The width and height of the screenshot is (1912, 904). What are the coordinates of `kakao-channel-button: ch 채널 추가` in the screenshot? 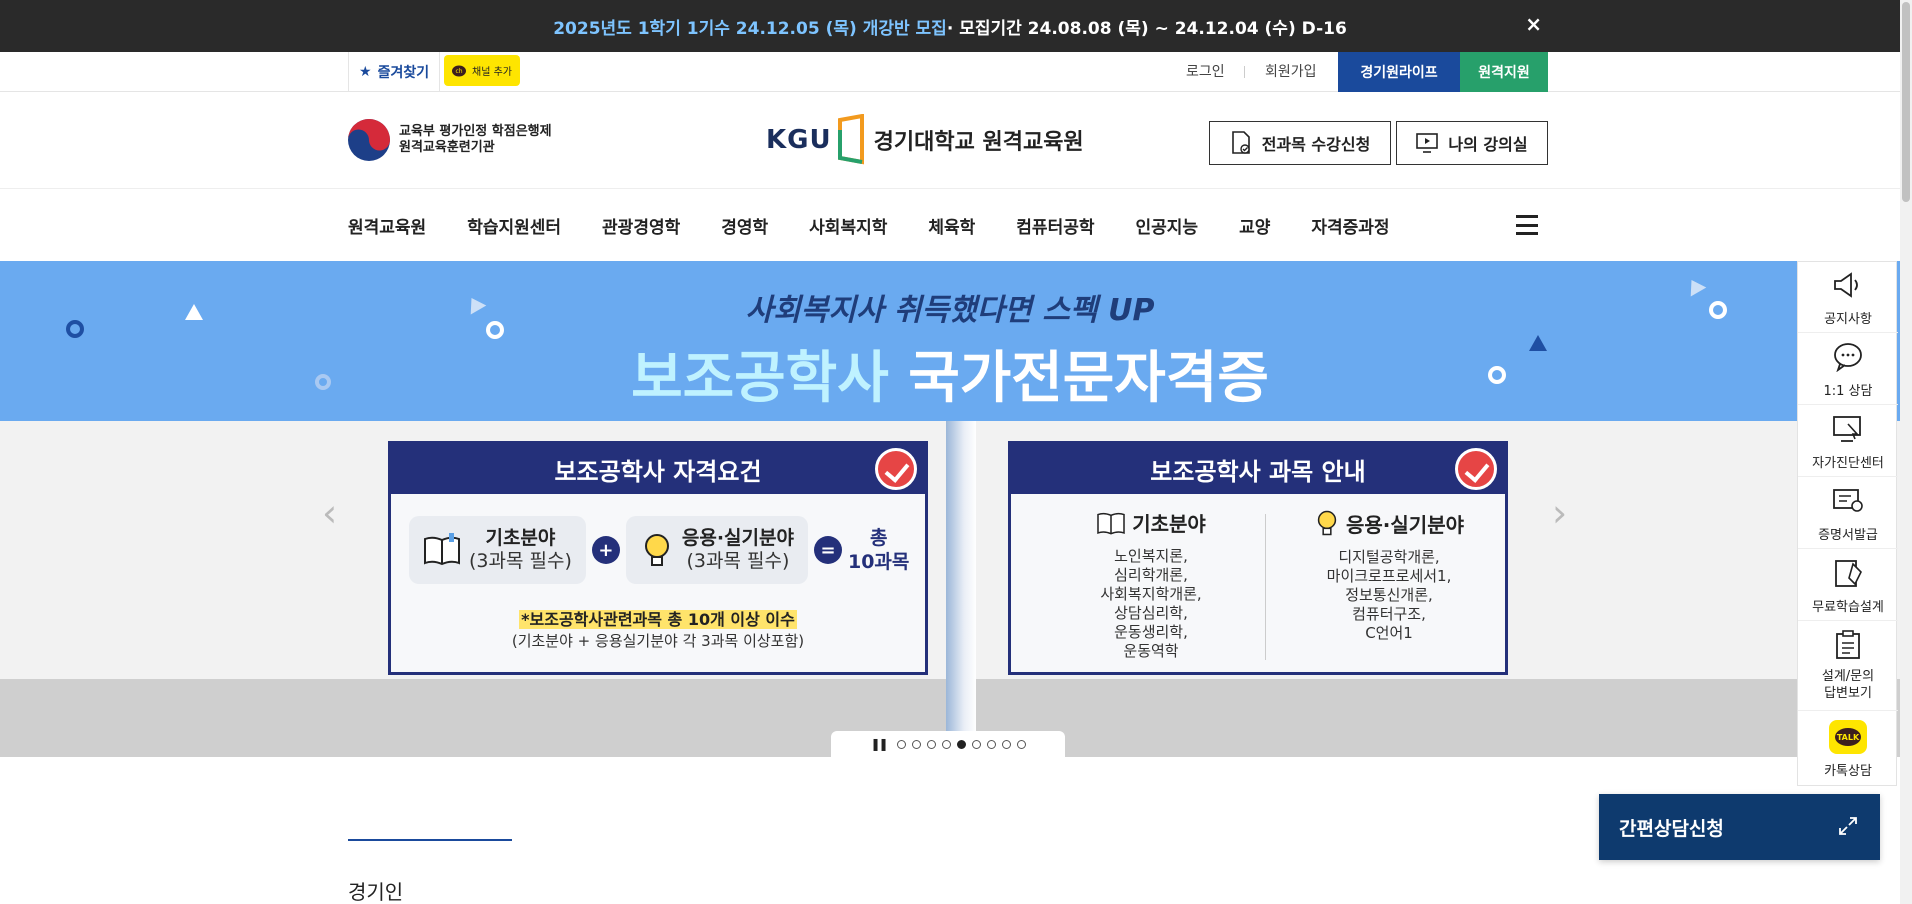 It's located at (482, 70).